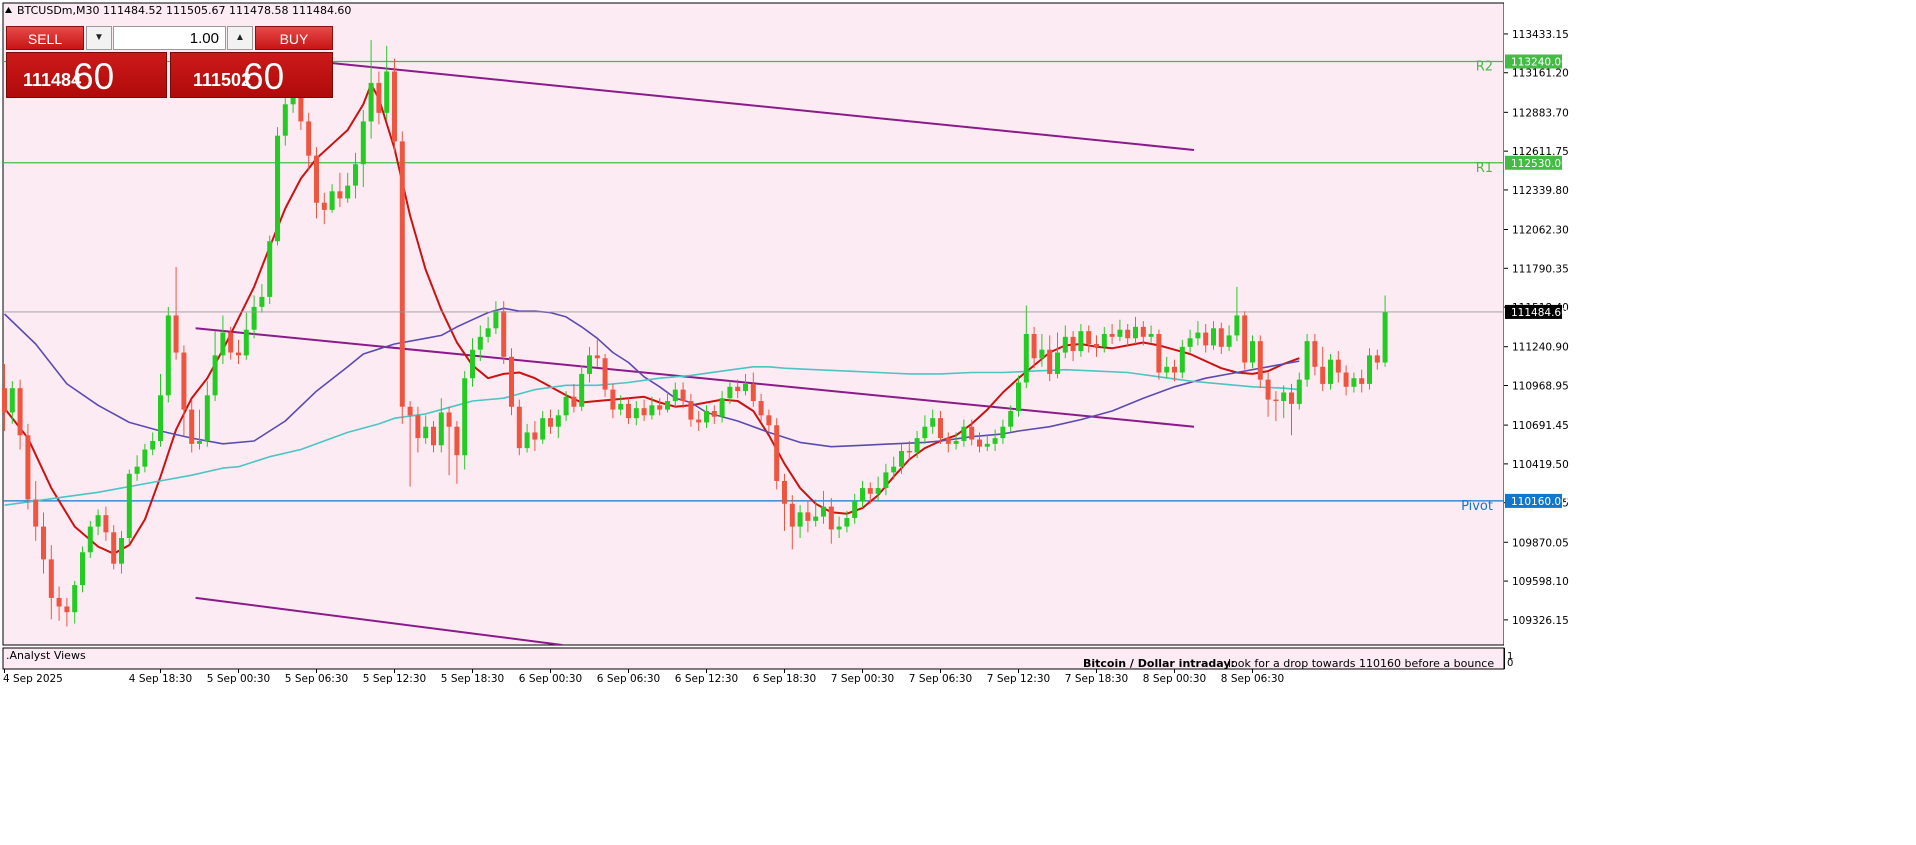 This screenshot has width=1916, height=845. What do you see at coordinates (1539, 313) in the screenshot?
I see `current-price-label: 111484.60` at bounding box center [1539, 313].